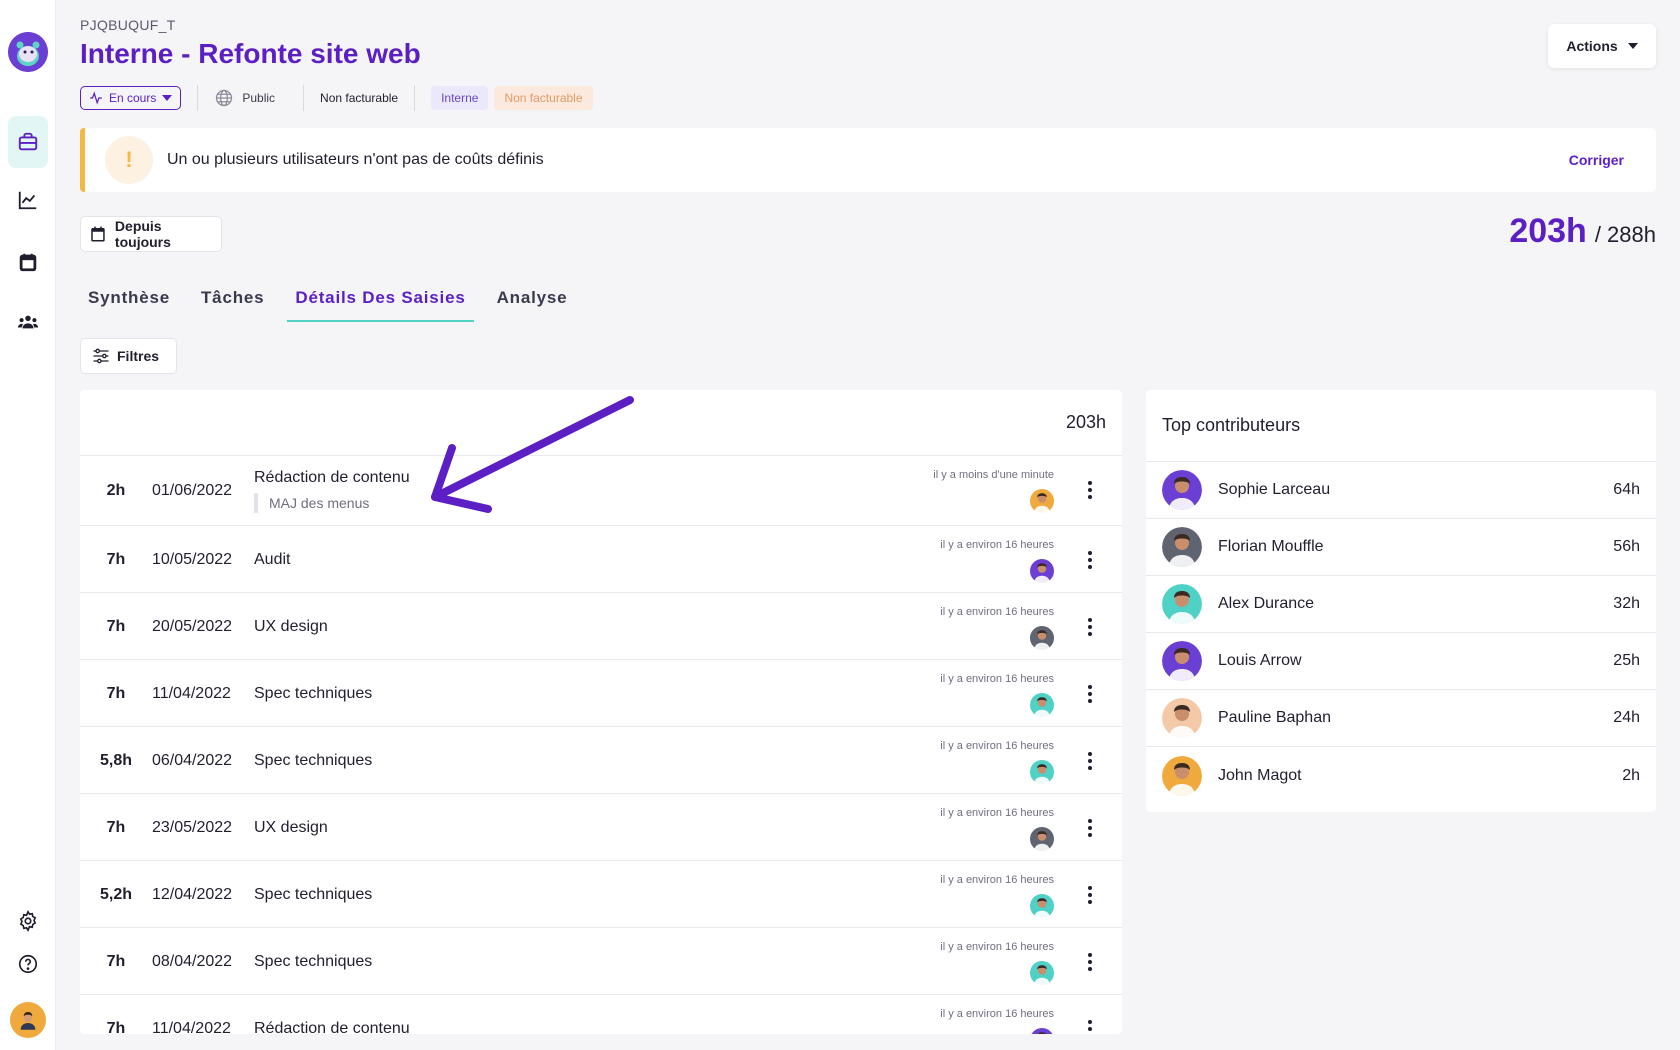  I want to click on contributor-name: Florian Mouffle, so click(1271, 546).